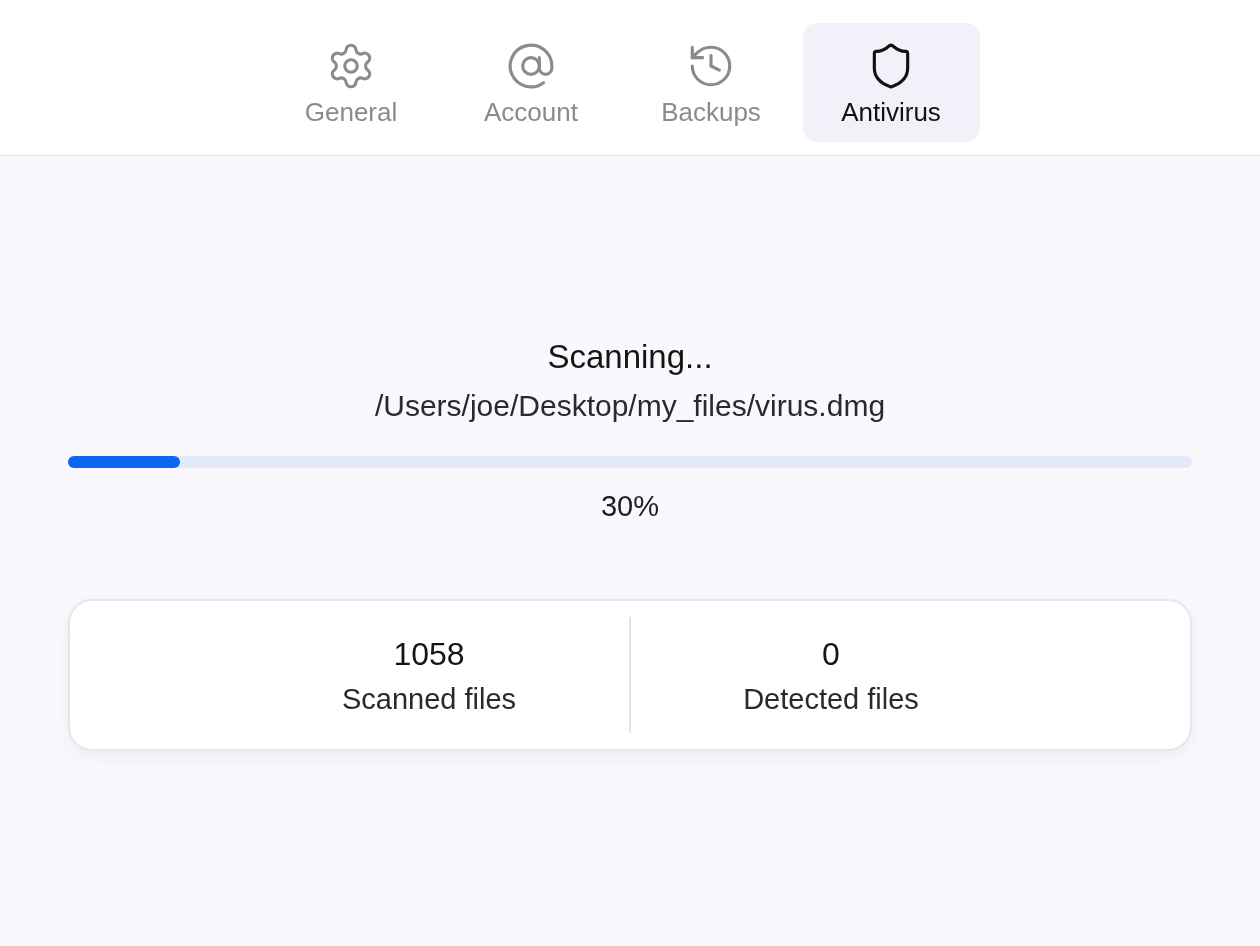 This screenshot has height=946, width=1260. I want to click on settings-tab: Antivirus, so click(891, 82).